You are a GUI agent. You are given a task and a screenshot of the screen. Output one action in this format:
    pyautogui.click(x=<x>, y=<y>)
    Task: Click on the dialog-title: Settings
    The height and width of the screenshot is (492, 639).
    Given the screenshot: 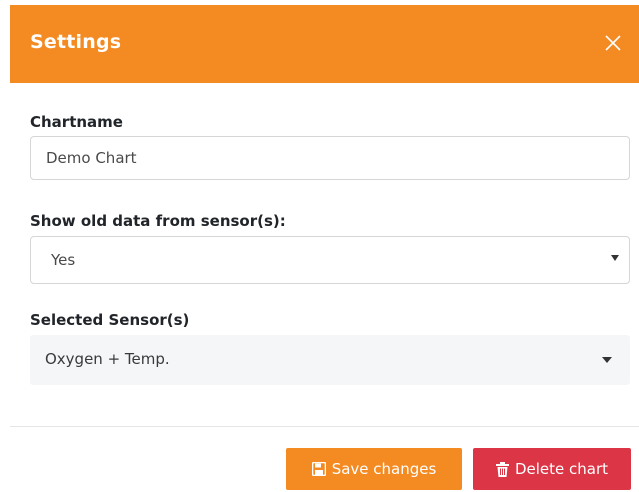 What is the action you would take?
    pyautogui.click(x=76, y=42)
    